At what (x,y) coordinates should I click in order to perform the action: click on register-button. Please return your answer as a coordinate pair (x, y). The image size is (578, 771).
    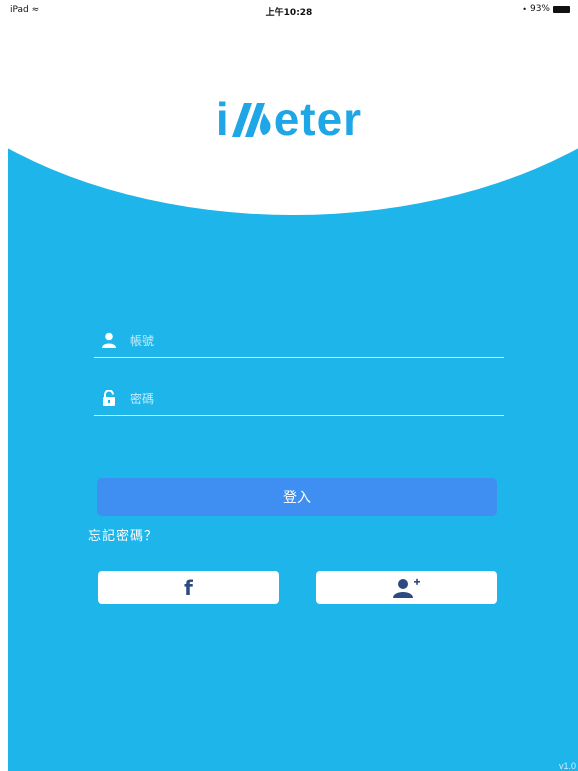
    Looking at the image, I should click on (406, 587).